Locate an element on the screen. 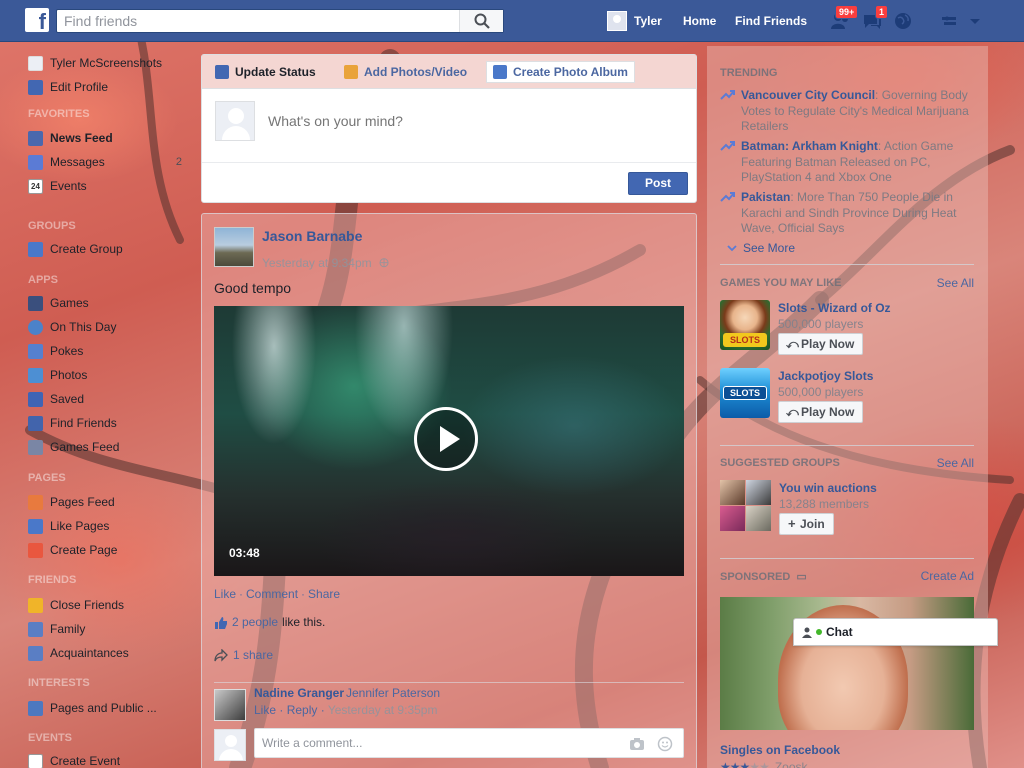 This screenshot has width=1024, height=768. tab-update-status: Update Status is located at coordinates (265, 72).